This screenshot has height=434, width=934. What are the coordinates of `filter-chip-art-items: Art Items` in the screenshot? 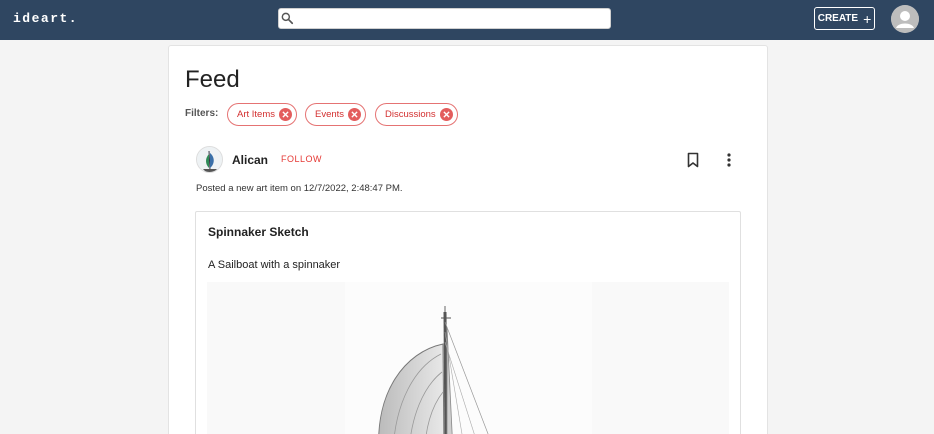 It's located at (262, 114).